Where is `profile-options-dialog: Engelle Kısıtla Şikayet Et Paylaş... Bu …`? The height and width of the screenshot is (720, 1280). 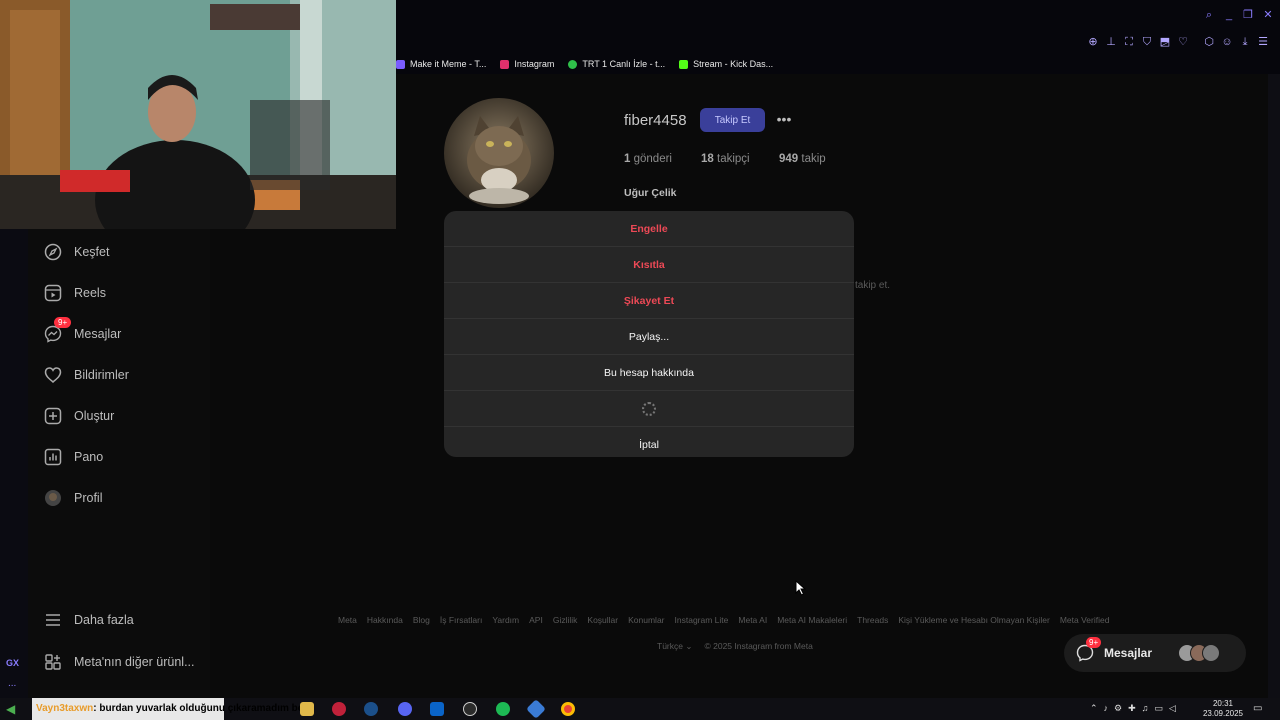 profile-options-dialog: Engelle Kısıtla Şikayet Et Paylaş... Bu … is located at coordinates (649, 334).